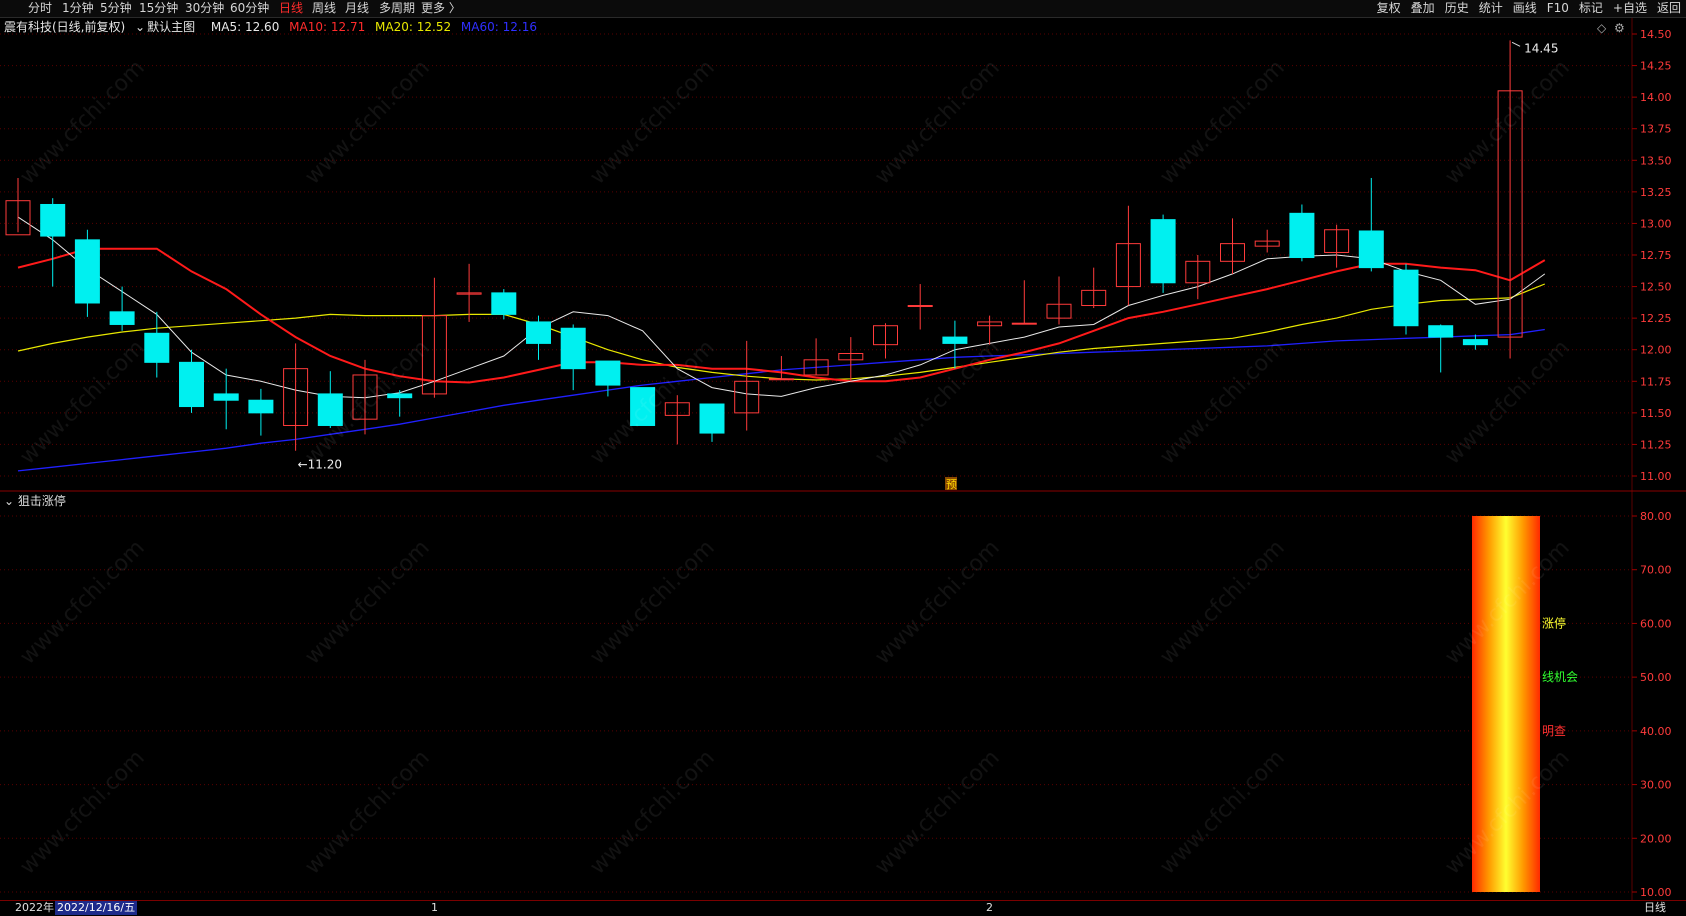 The height and width of the screenshot is (916, 1686). Describe the element at coordinates (1516, 44) in the screenshot. I see `high-marker` at that location.